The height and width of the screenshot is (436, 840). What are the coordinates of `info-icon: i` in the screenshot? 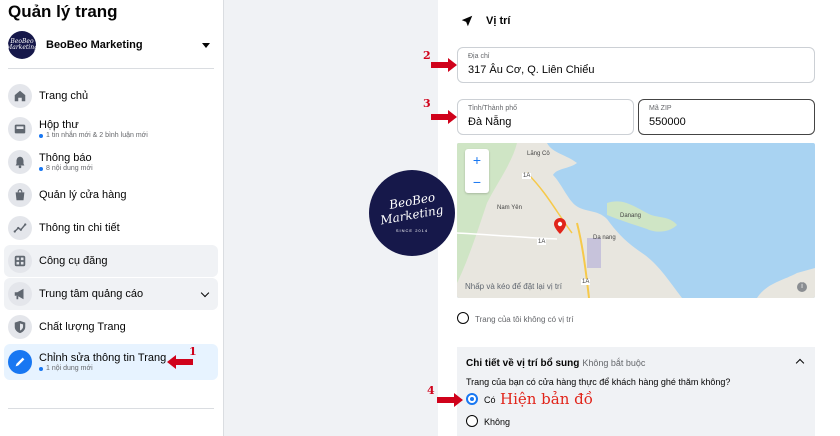 It's located at (802, 287).